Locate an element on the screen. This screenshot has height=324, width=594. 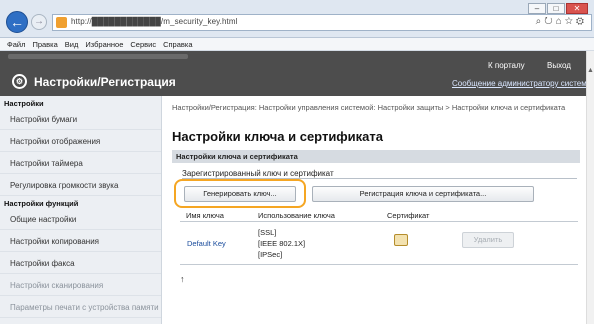
address-tools: ⌕↻⌂☆⚙ is located at coordinates (561, 21).